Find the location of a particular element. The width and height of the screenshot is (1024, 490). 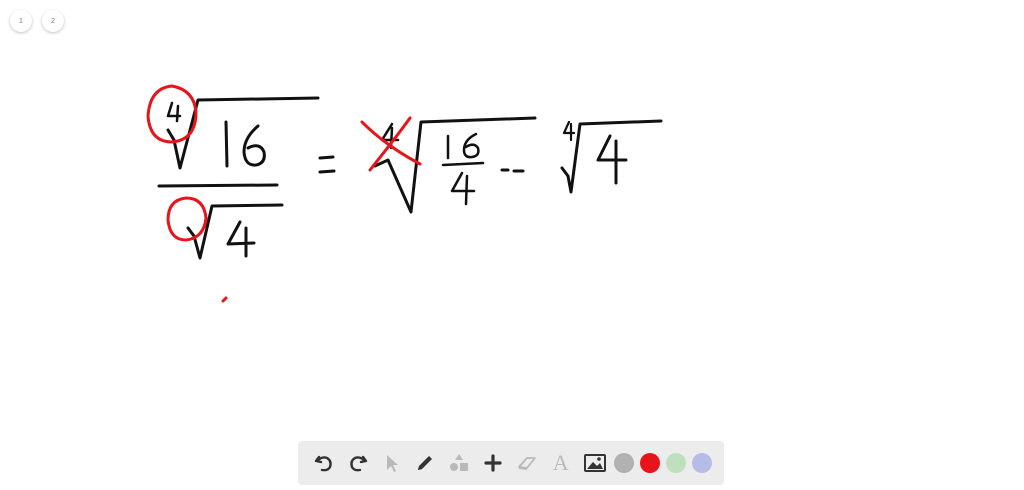

index-4-right is located at coordinates (569, 131).